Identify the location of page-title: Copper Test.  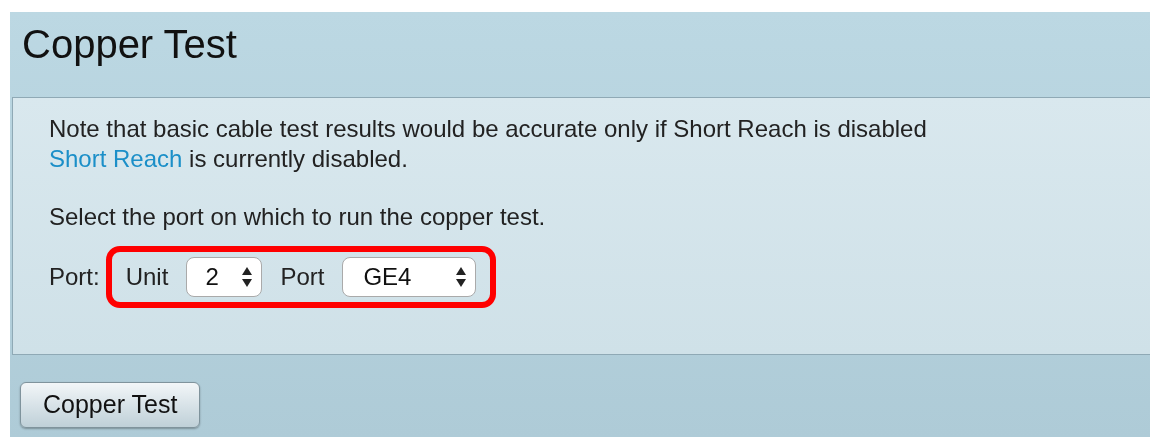
(129, 44).